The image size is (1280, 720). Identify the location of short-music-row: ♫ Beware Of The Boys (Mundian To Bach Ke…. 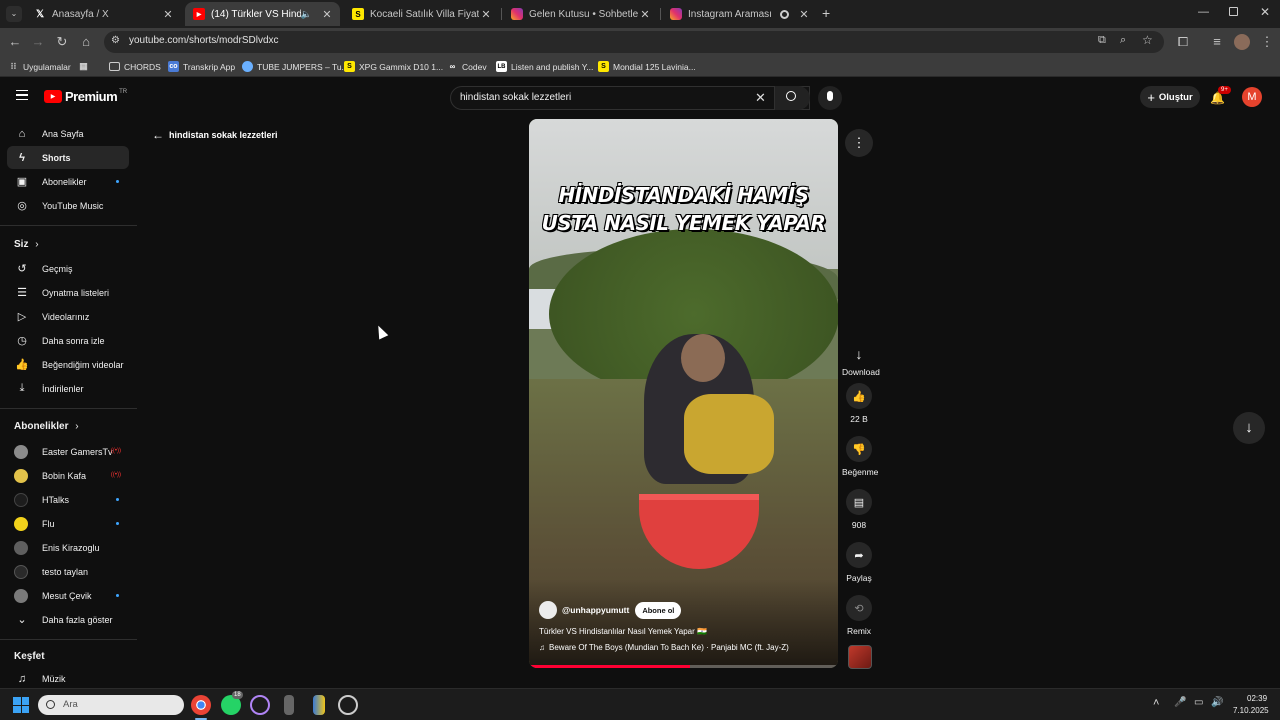
(664, 647).